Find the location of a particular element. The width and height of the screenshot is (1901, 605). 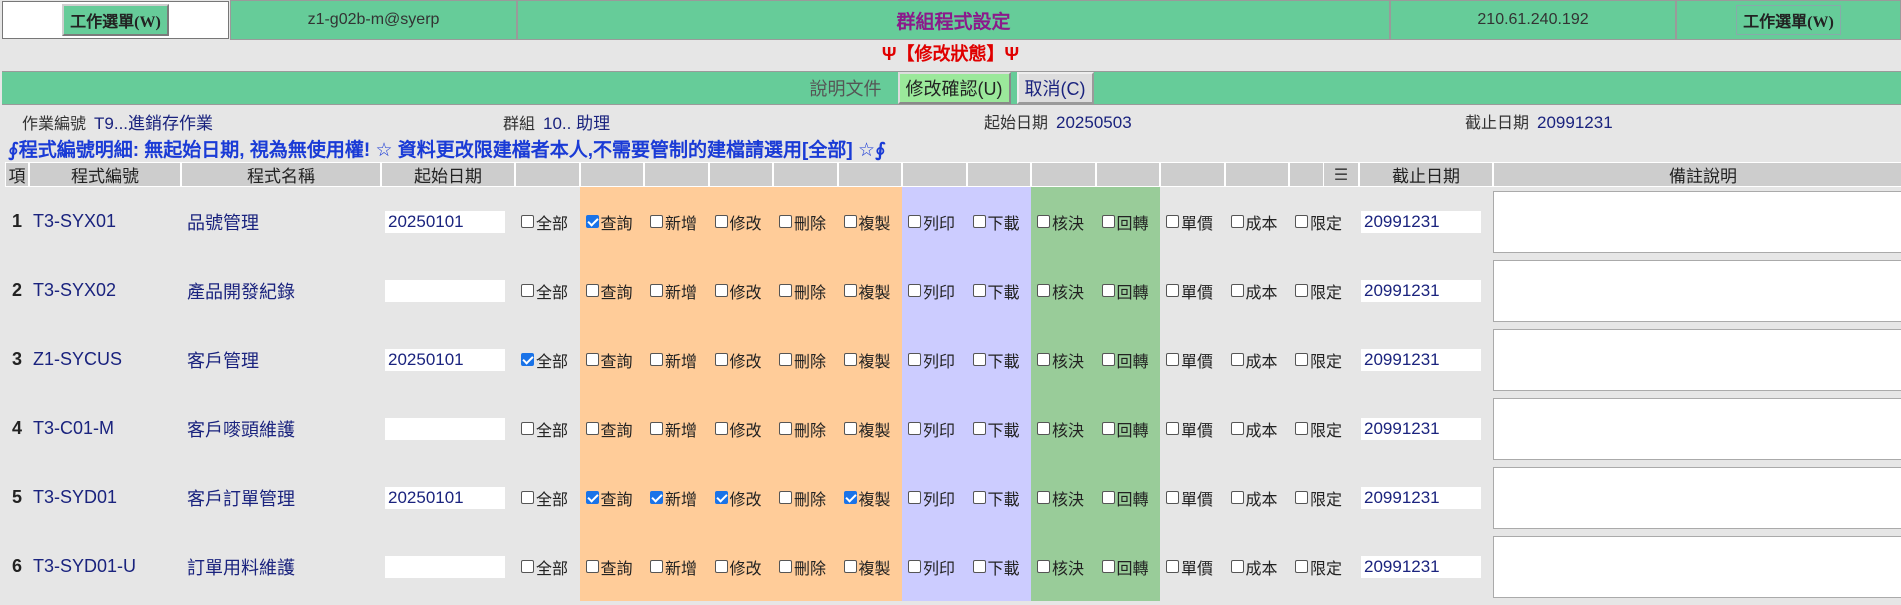

perm-checkbox: 下載 is located at coordinates (995, 429).